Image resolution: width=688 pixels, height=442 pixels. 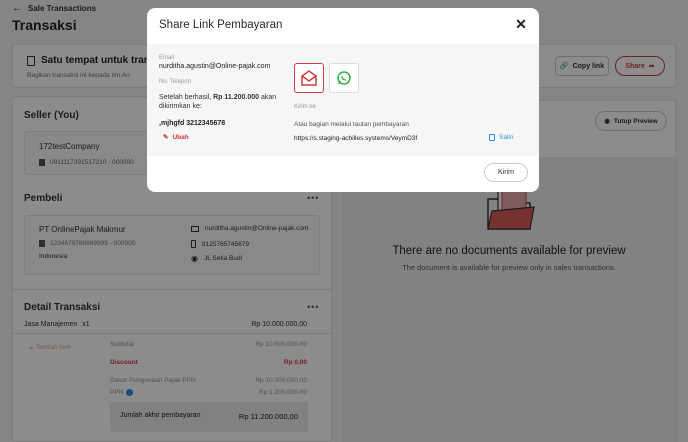 I want to click on edit-button: ✎ Ubah, so click(x=176, y=137).